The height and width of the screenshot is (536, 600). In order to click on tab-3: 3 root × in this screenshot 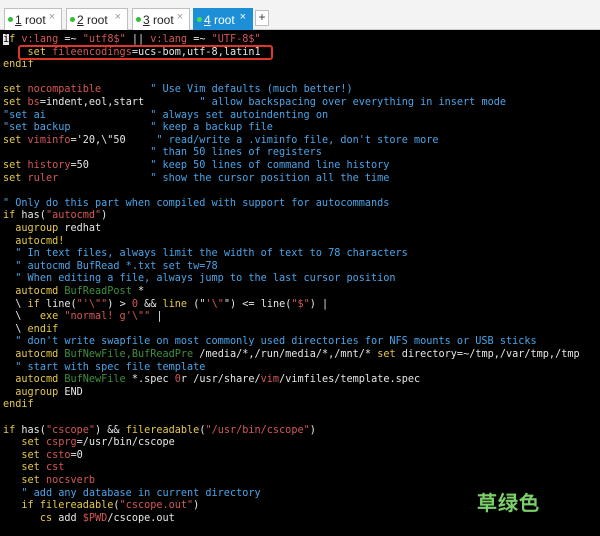, I will do `click(161, 19)`.